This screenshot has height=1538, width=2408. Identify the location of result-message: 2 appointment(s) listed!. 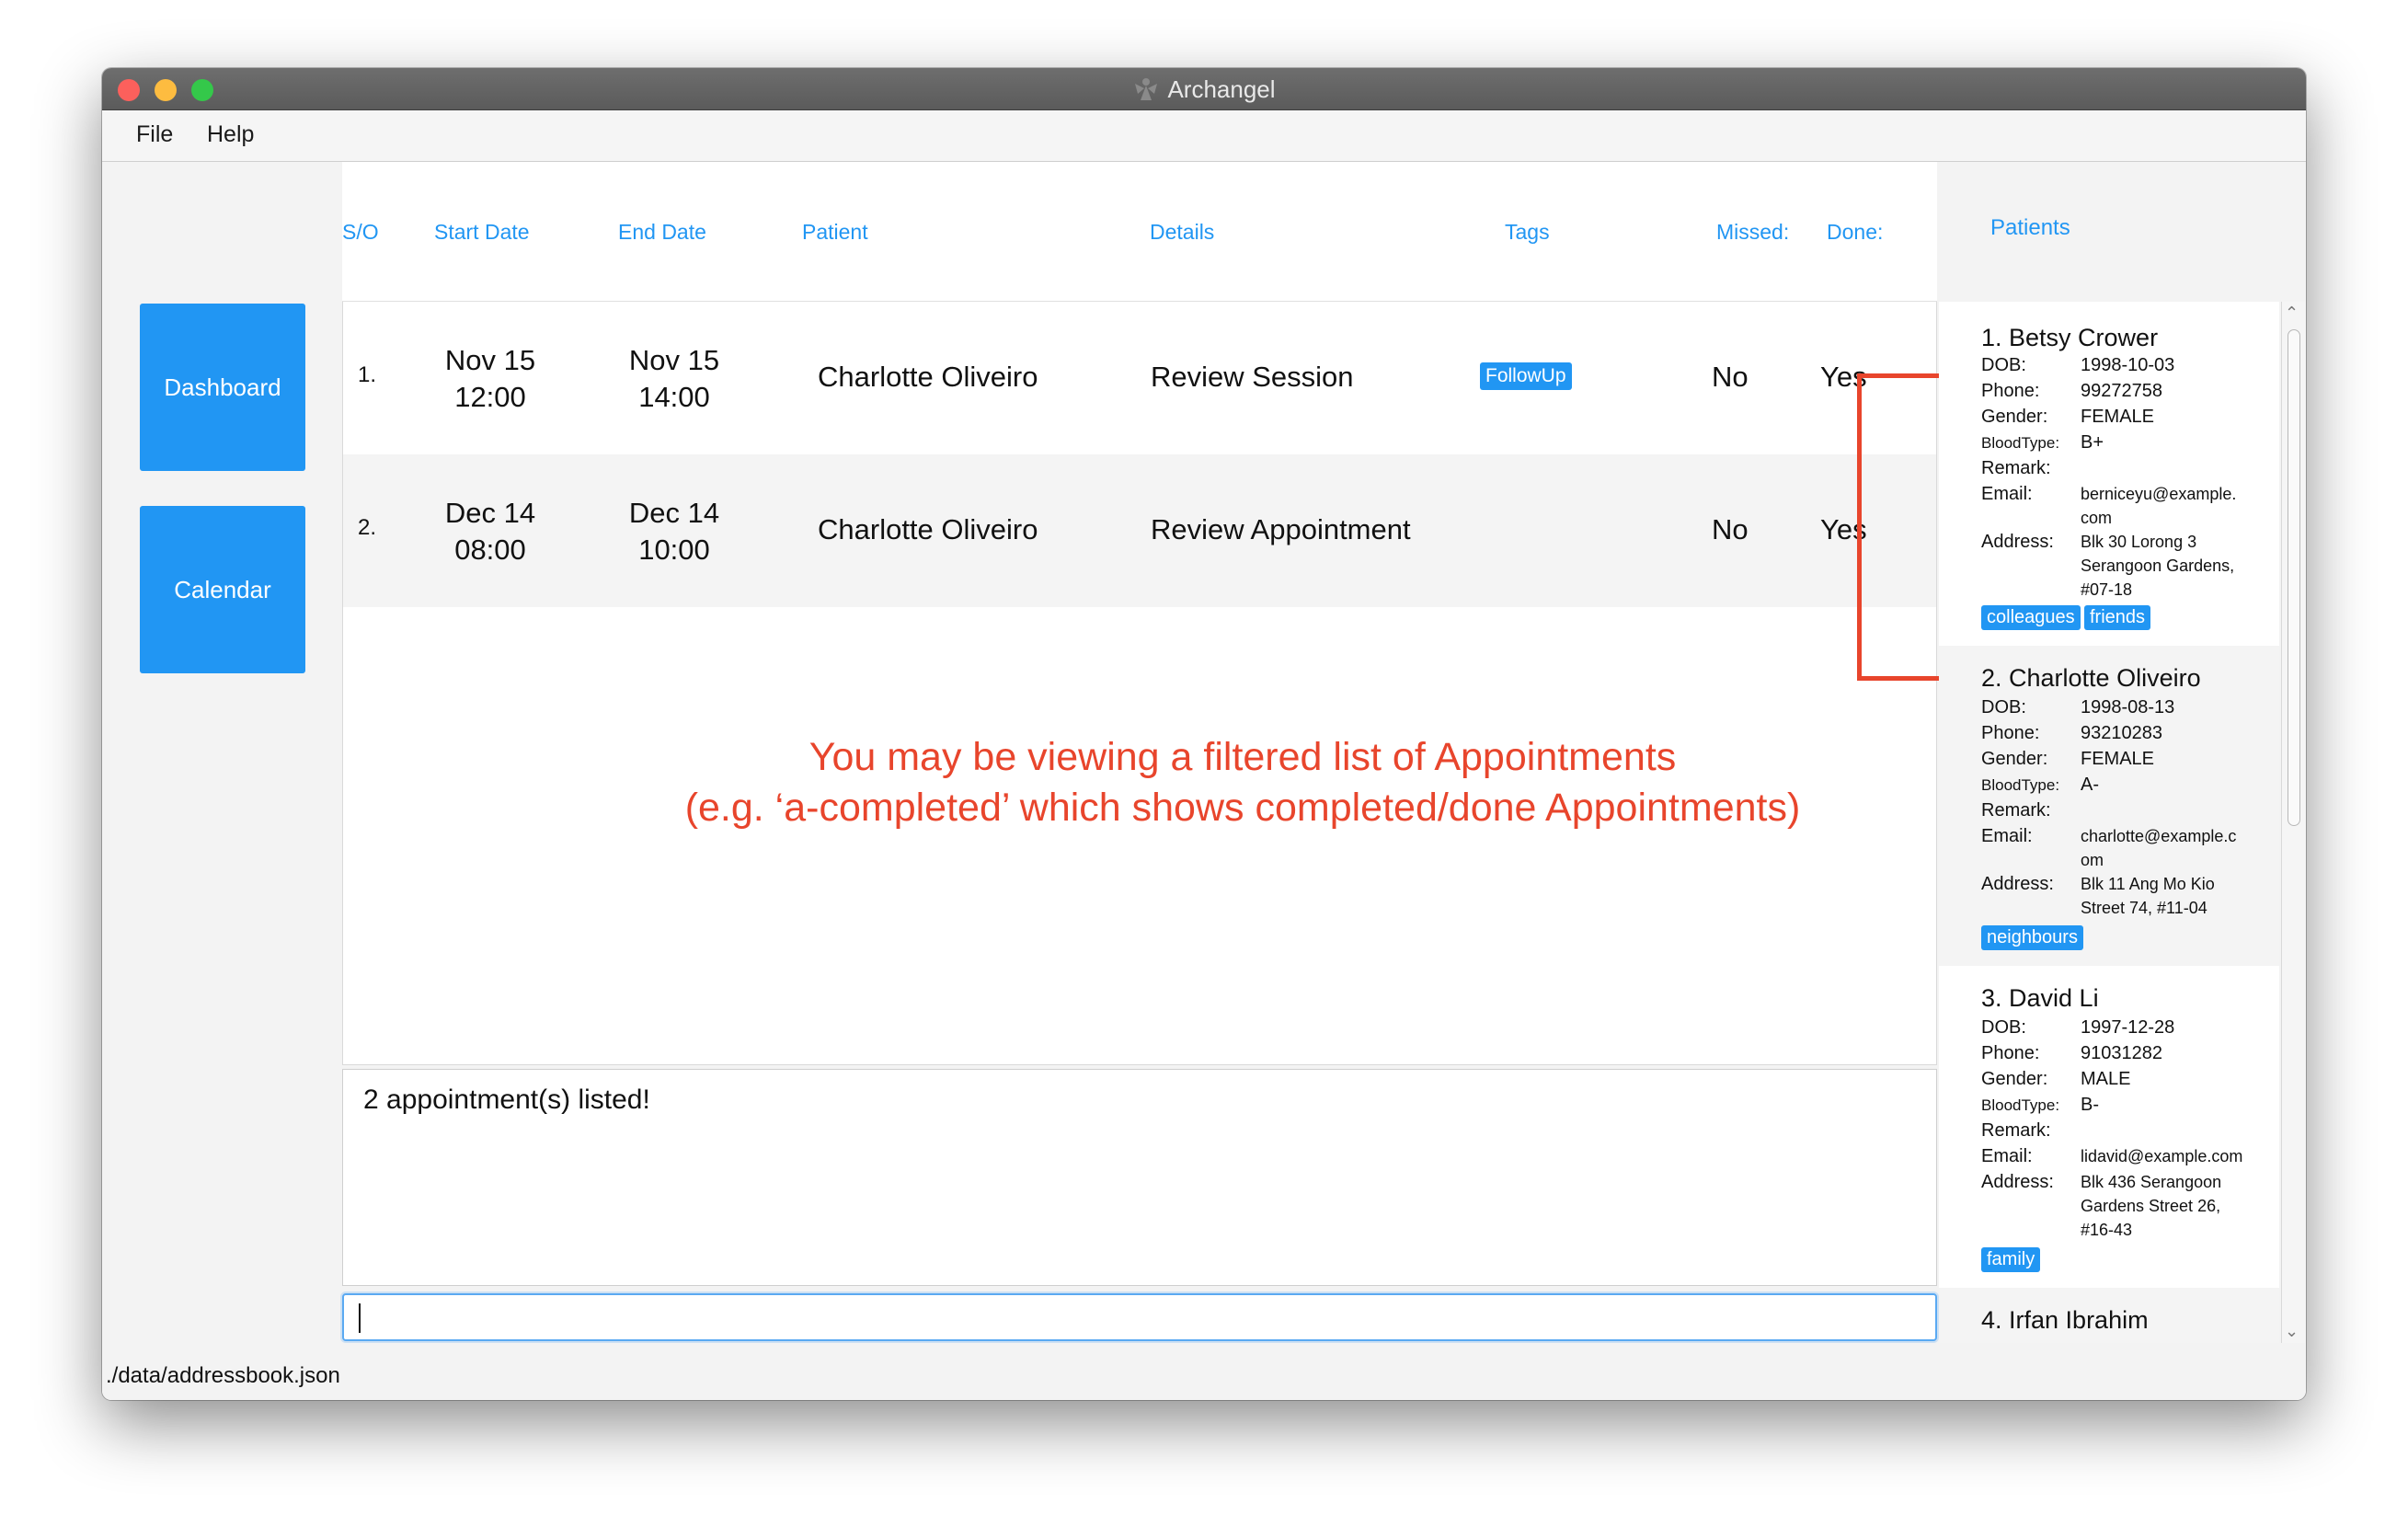
(506, 1100).